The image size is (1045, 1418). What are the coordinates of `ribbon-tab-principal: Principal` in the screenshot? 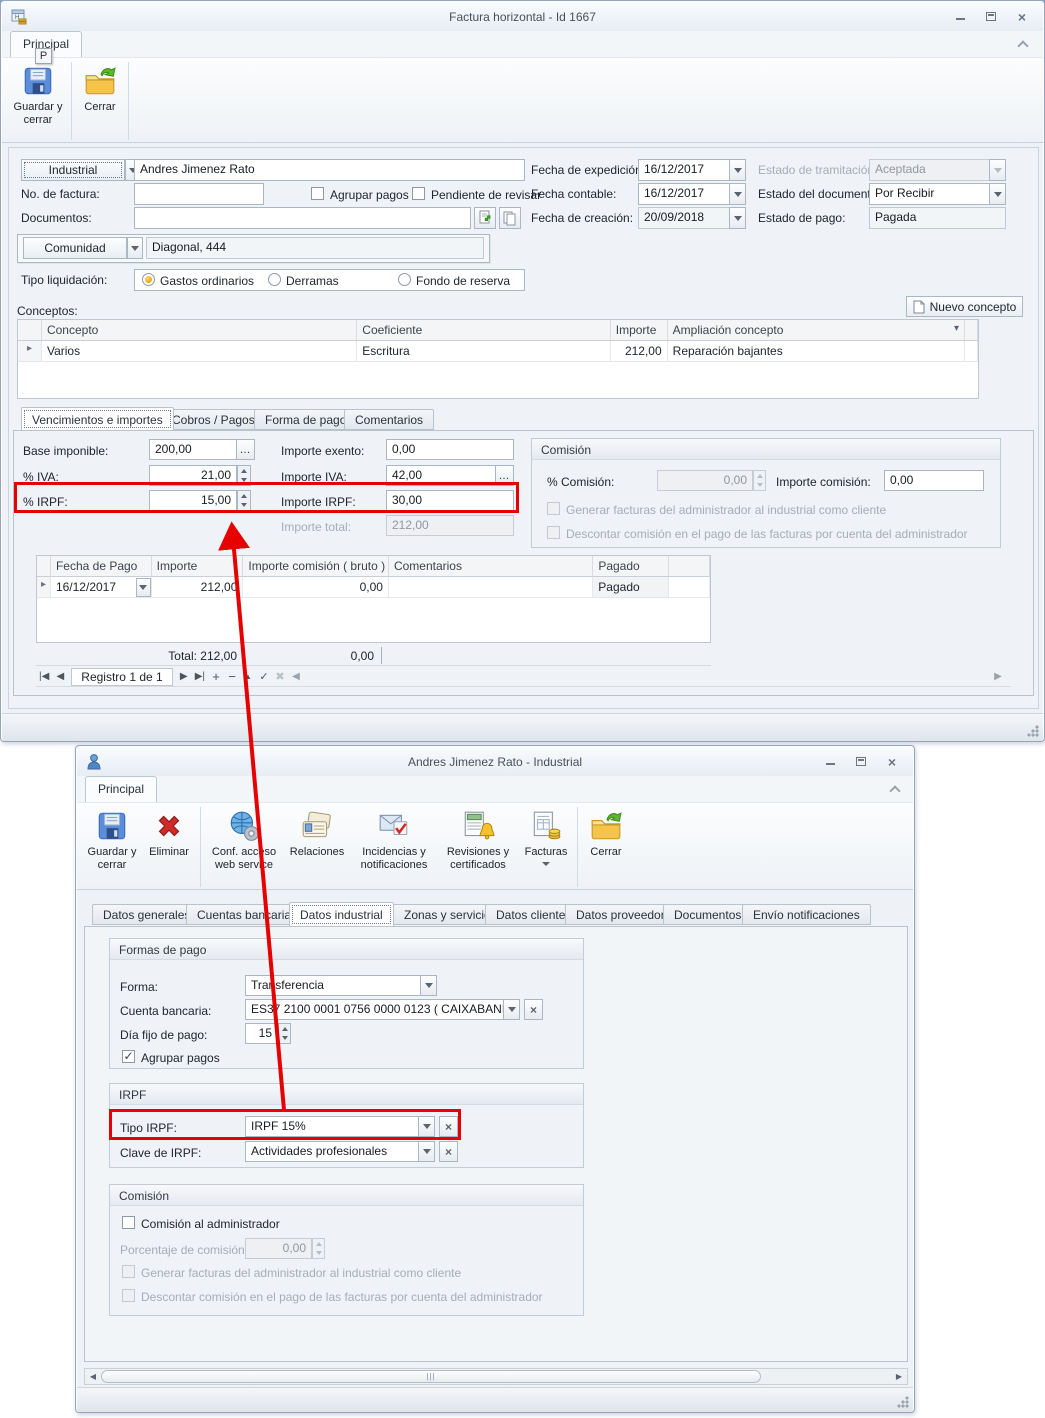 It's located at (121, 789).